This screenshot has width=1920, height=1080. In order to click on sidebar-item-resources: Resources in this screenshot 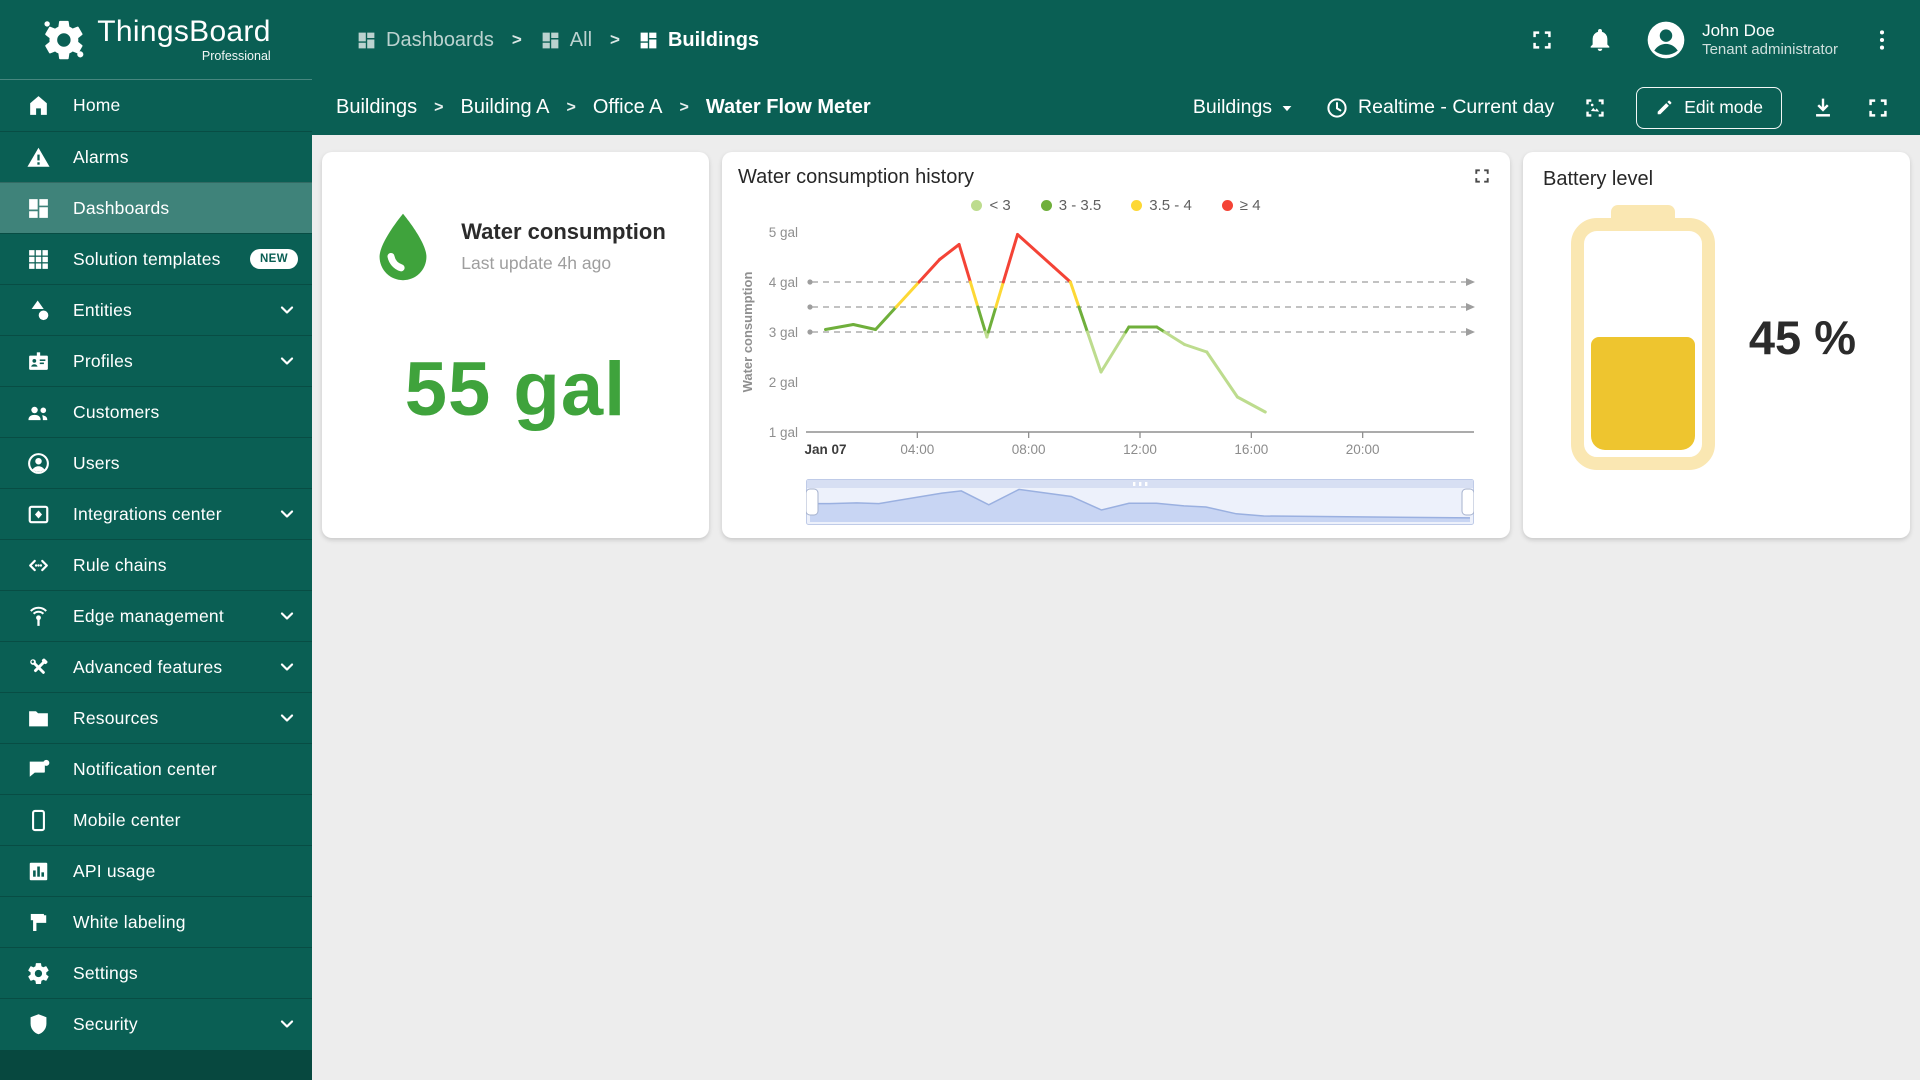, I will do `click(156, 717)`.